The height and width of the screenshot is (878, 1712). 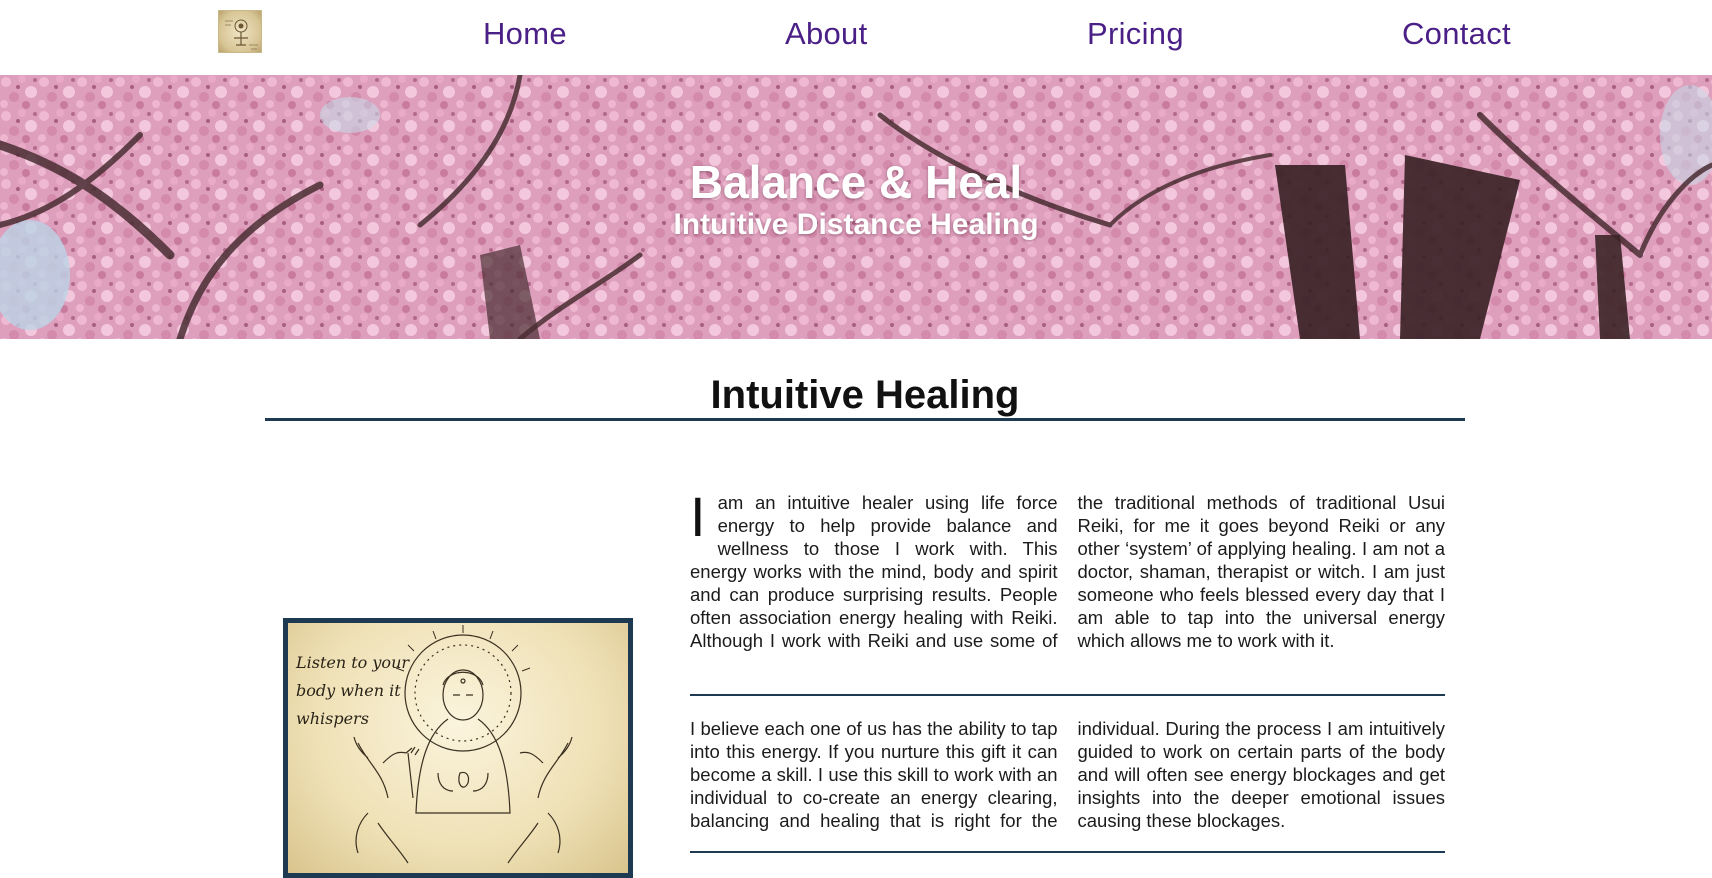 I want to click on hero-title: Balance & Heal, so click(x=856, y=182).